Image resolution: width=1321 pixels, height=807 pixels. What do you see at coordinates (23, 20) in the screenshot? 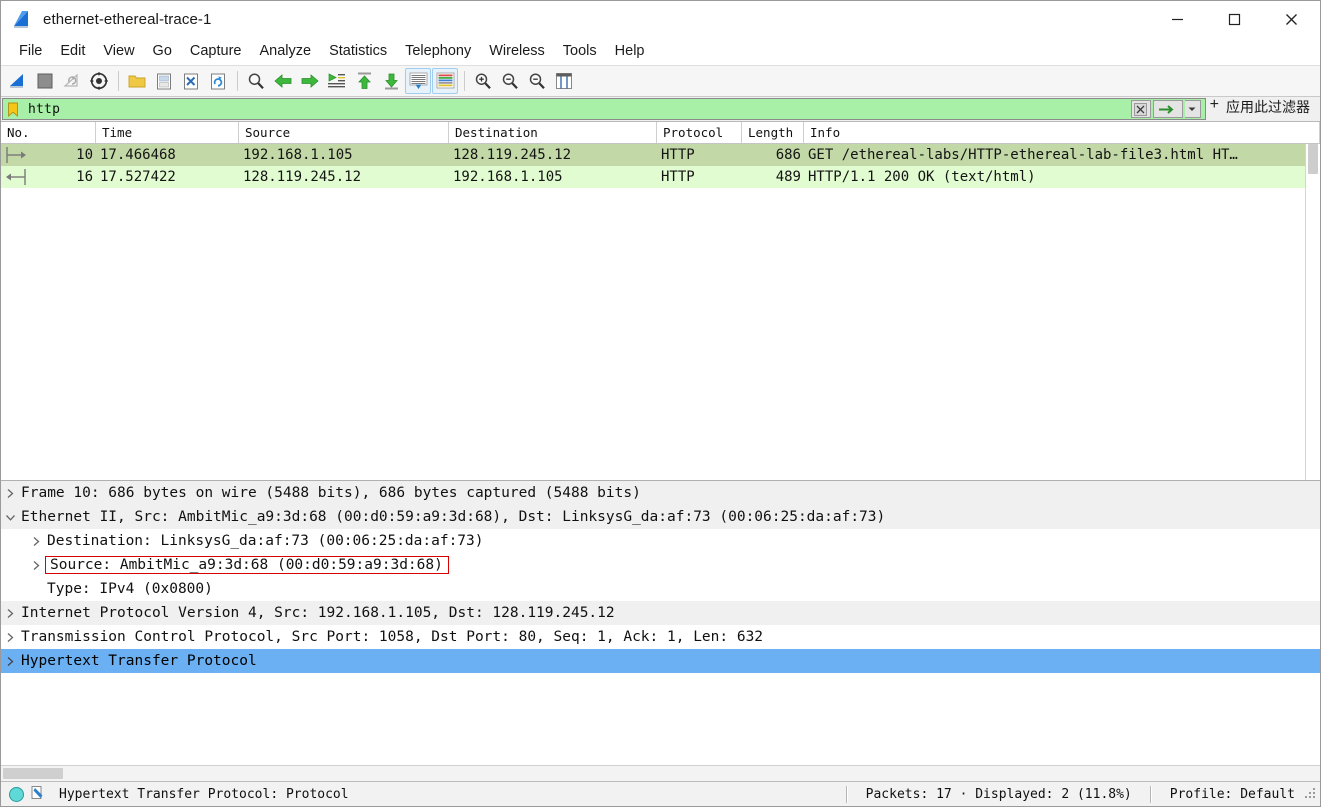
I see `wireshark-fin-icon` at bounding box center [23, 20].